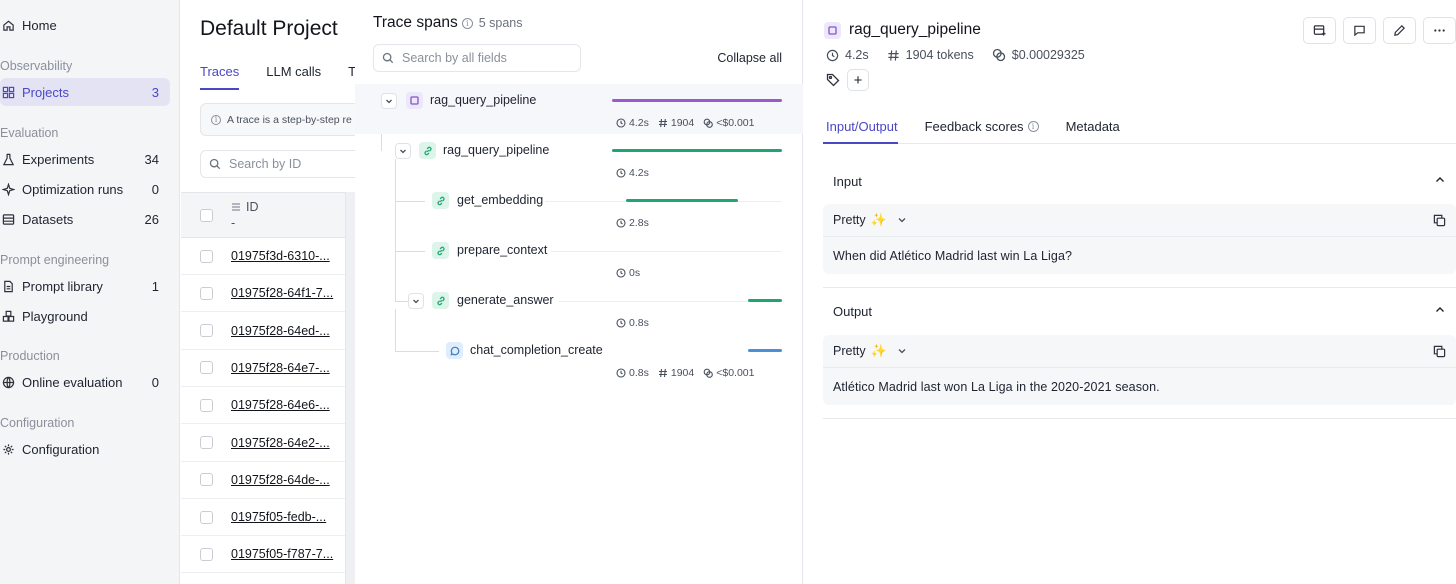  Describe the element at coordinates (85, 219) in the screenshot. I see `sidebar-item-datasets: Datasets 26` at that location.